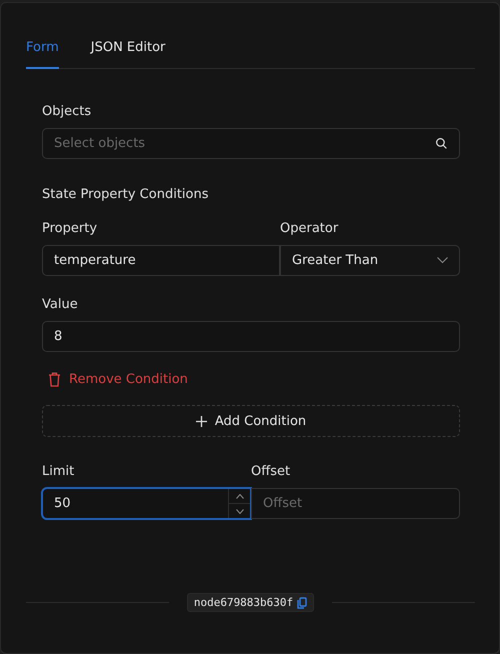 This screenshot has height=654, width=500. I want to click on tab: Form, so click(42, 54).